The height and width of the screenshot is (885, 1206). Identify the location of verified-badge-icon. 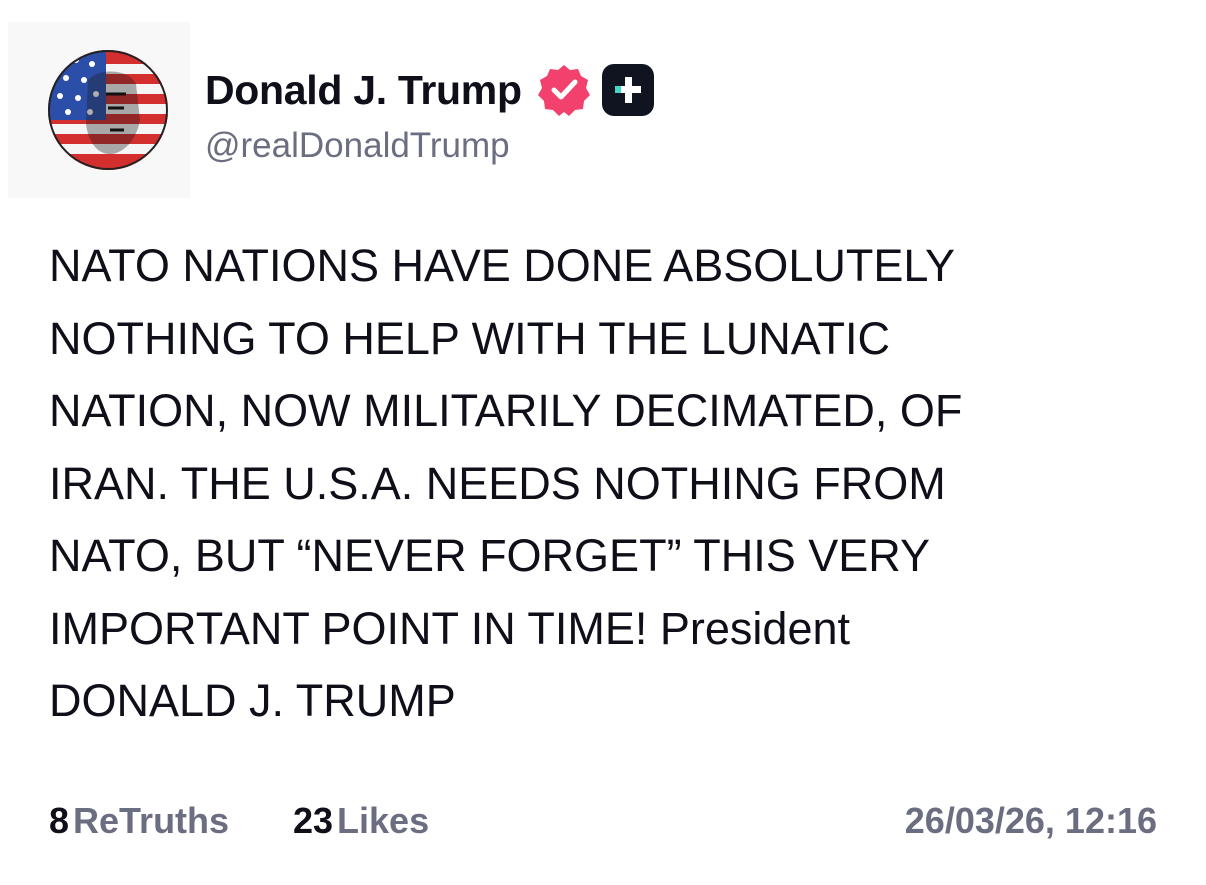
(564, 90).